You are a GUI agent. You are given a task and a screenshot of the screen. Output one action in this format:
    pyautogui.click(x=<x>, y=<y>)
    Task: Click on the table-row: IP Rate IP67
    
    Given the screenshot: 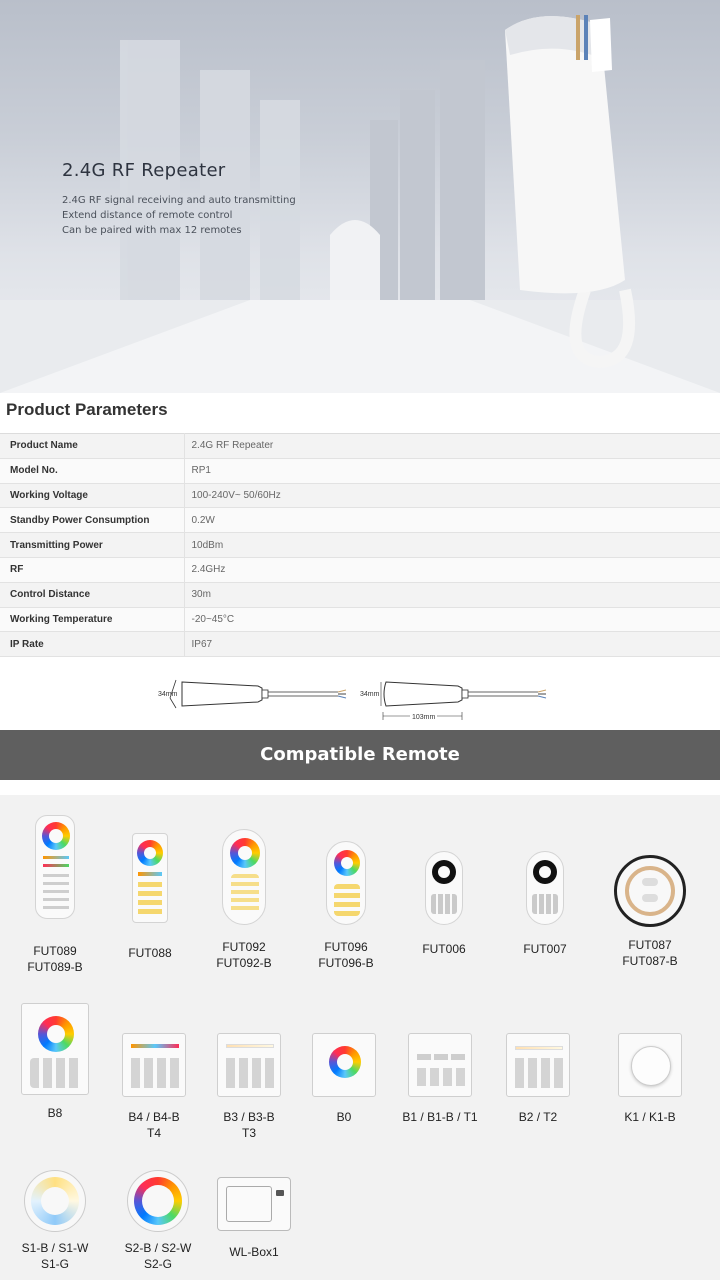 What is the action you would take?
    pyautogui.click(x=360, y=644)
    